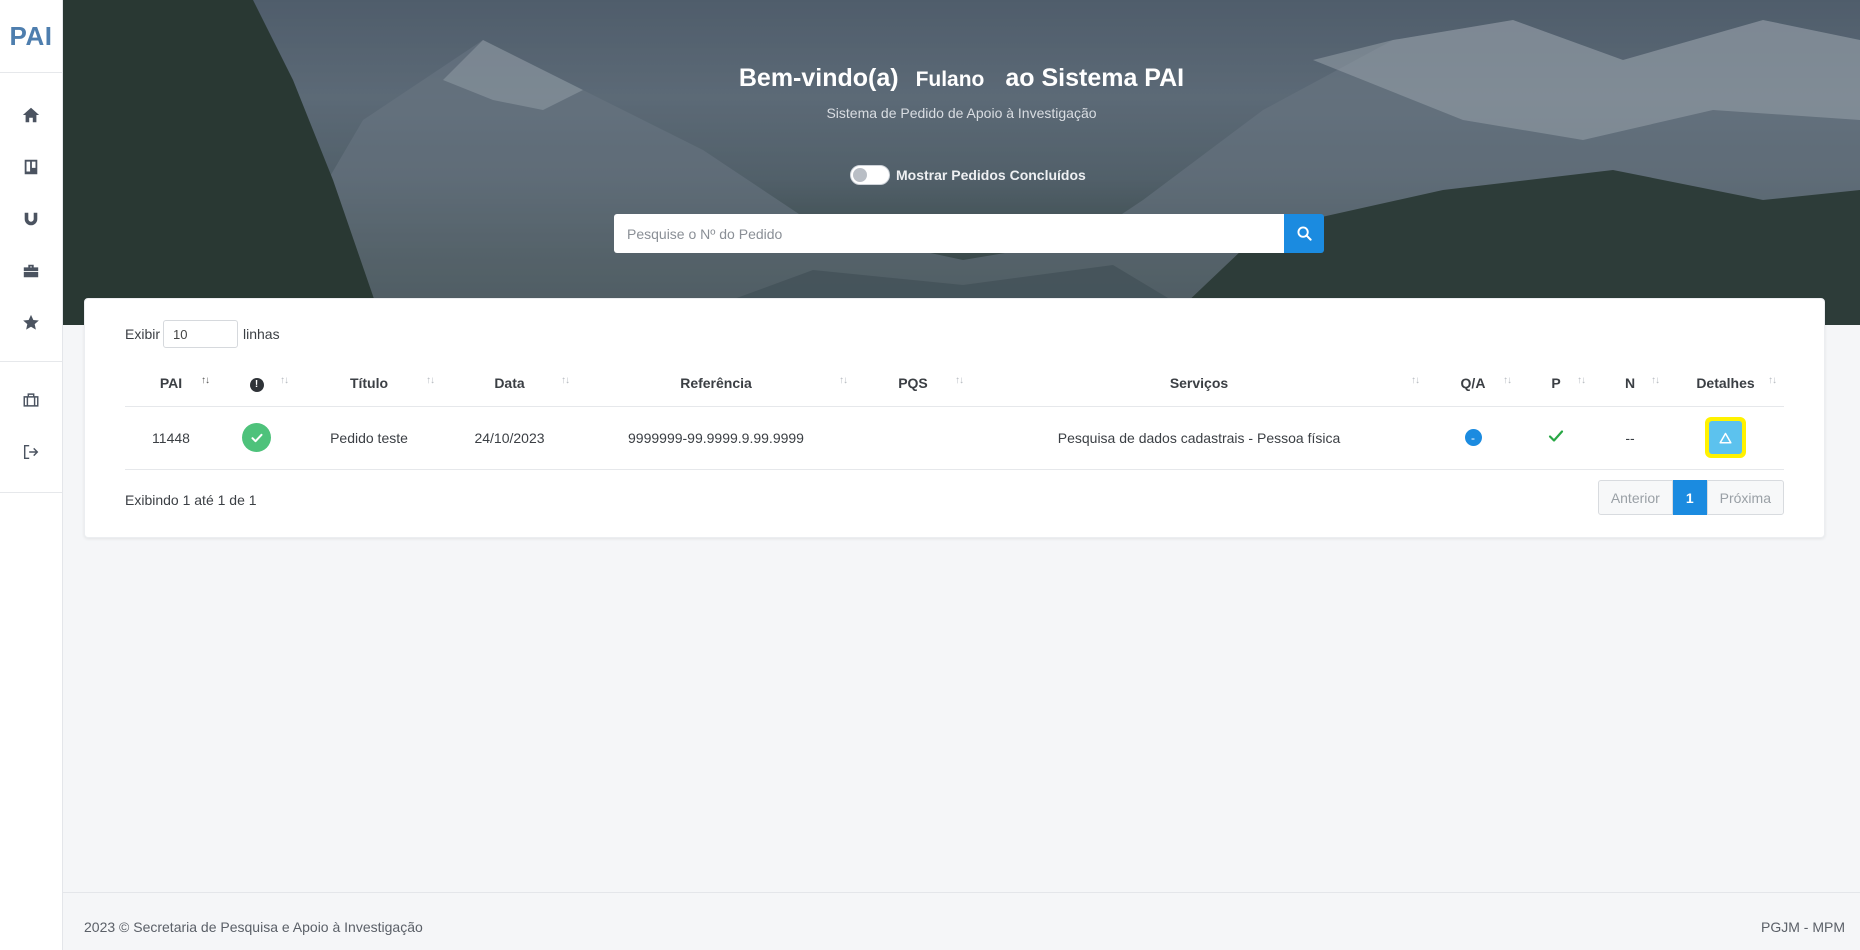 This screenshot has width=1860, height=950. What do you see at coordinates (171, 438) in the screenshot?
I see `cell-pai: 11448` at bounding box center [171, 438].